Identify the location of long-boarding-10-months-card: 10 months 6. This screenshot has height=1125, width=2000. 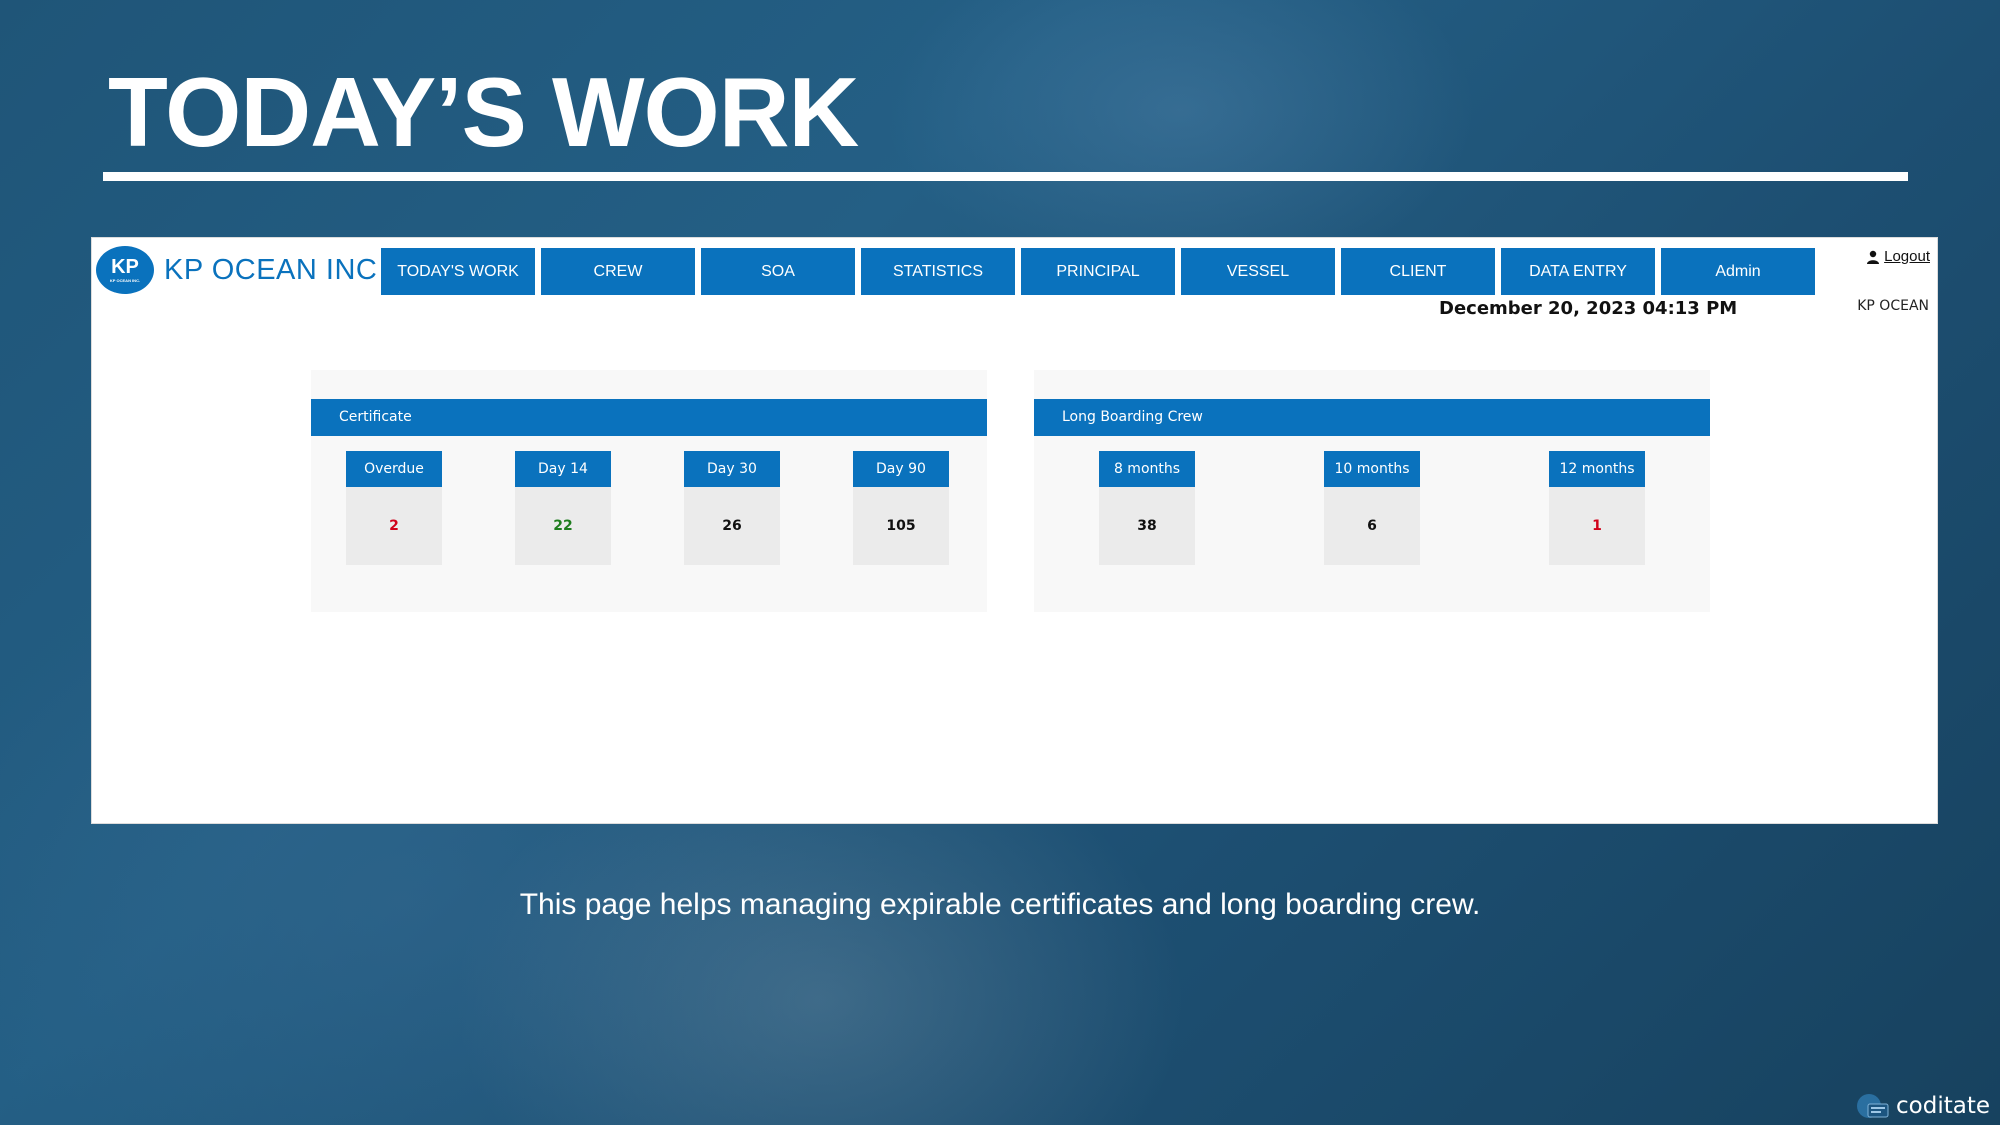
(1372, 508).